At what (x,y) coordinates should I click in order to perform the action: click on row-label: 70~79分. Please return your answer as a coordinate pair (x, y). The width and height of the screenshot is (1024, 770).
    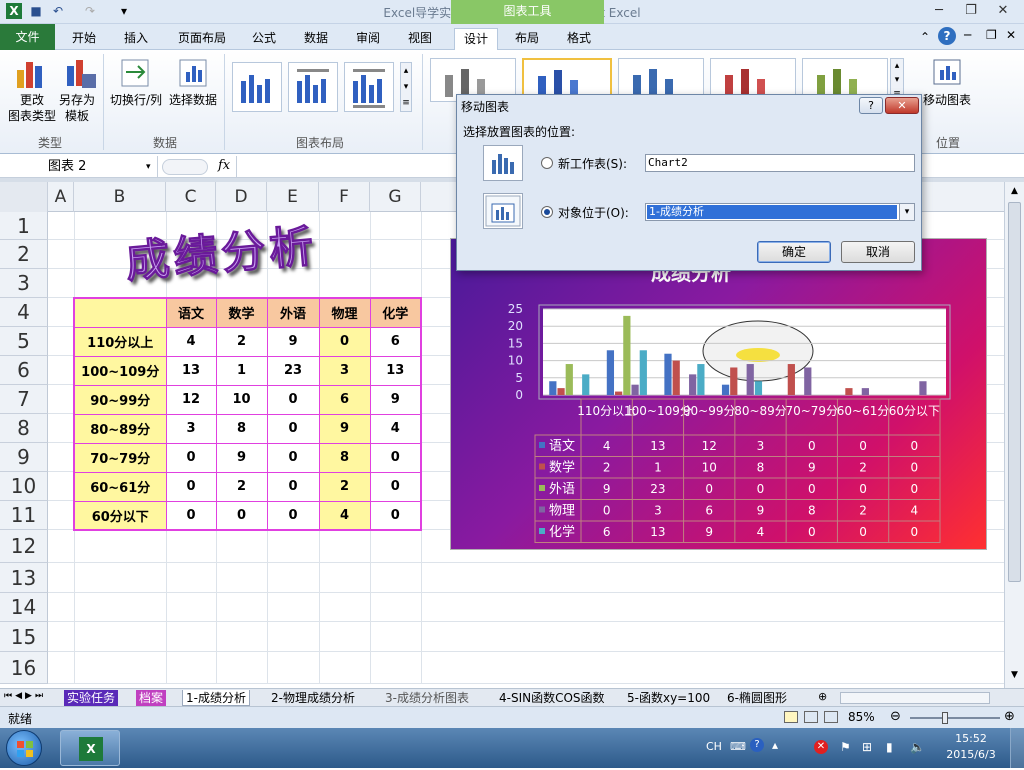
    Looking at the image, I should click on (120, 457).